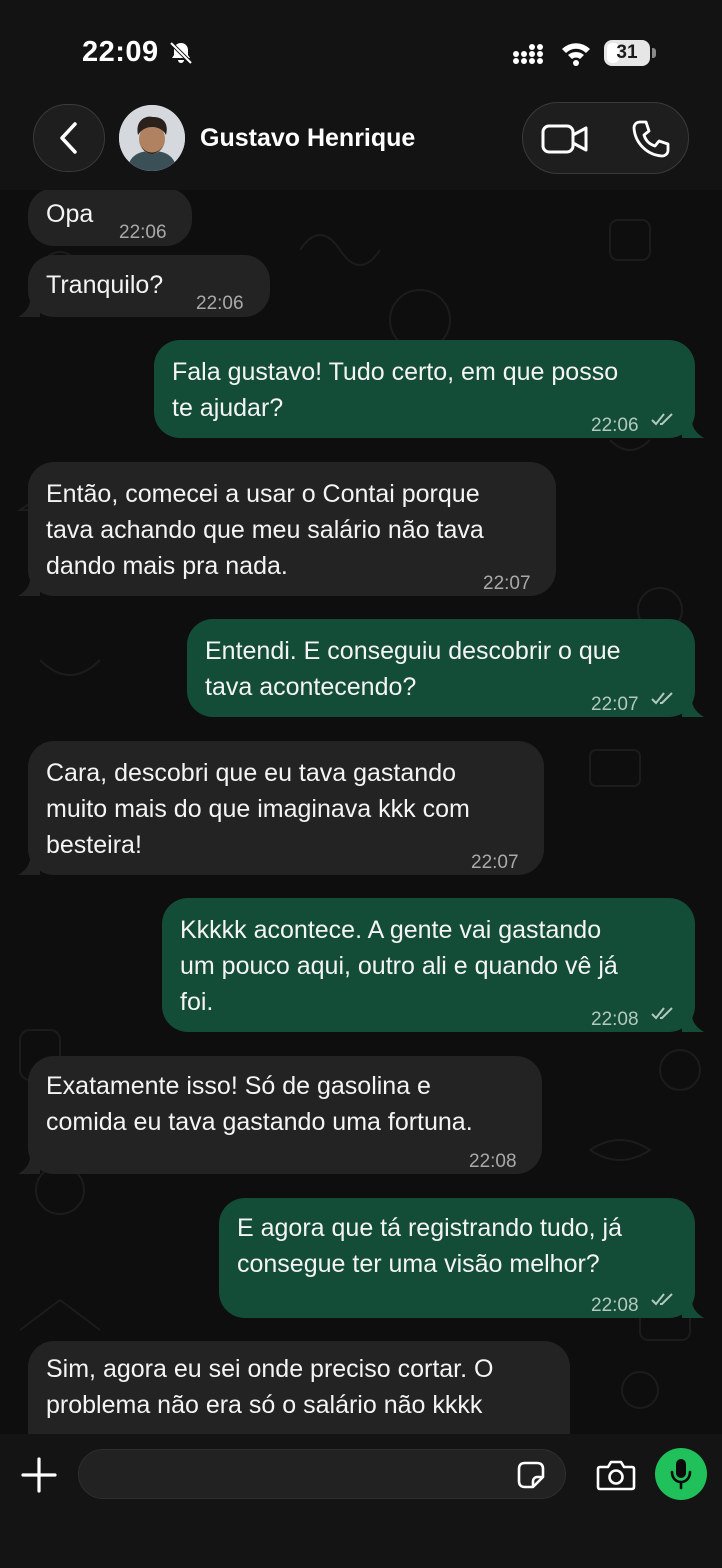 This screenshot has height=1568, width=722. What do you see at coordinates (361, 50) in the screenshot?
I see `status-bar: 22:09 31` at bounding box center [361, 50].